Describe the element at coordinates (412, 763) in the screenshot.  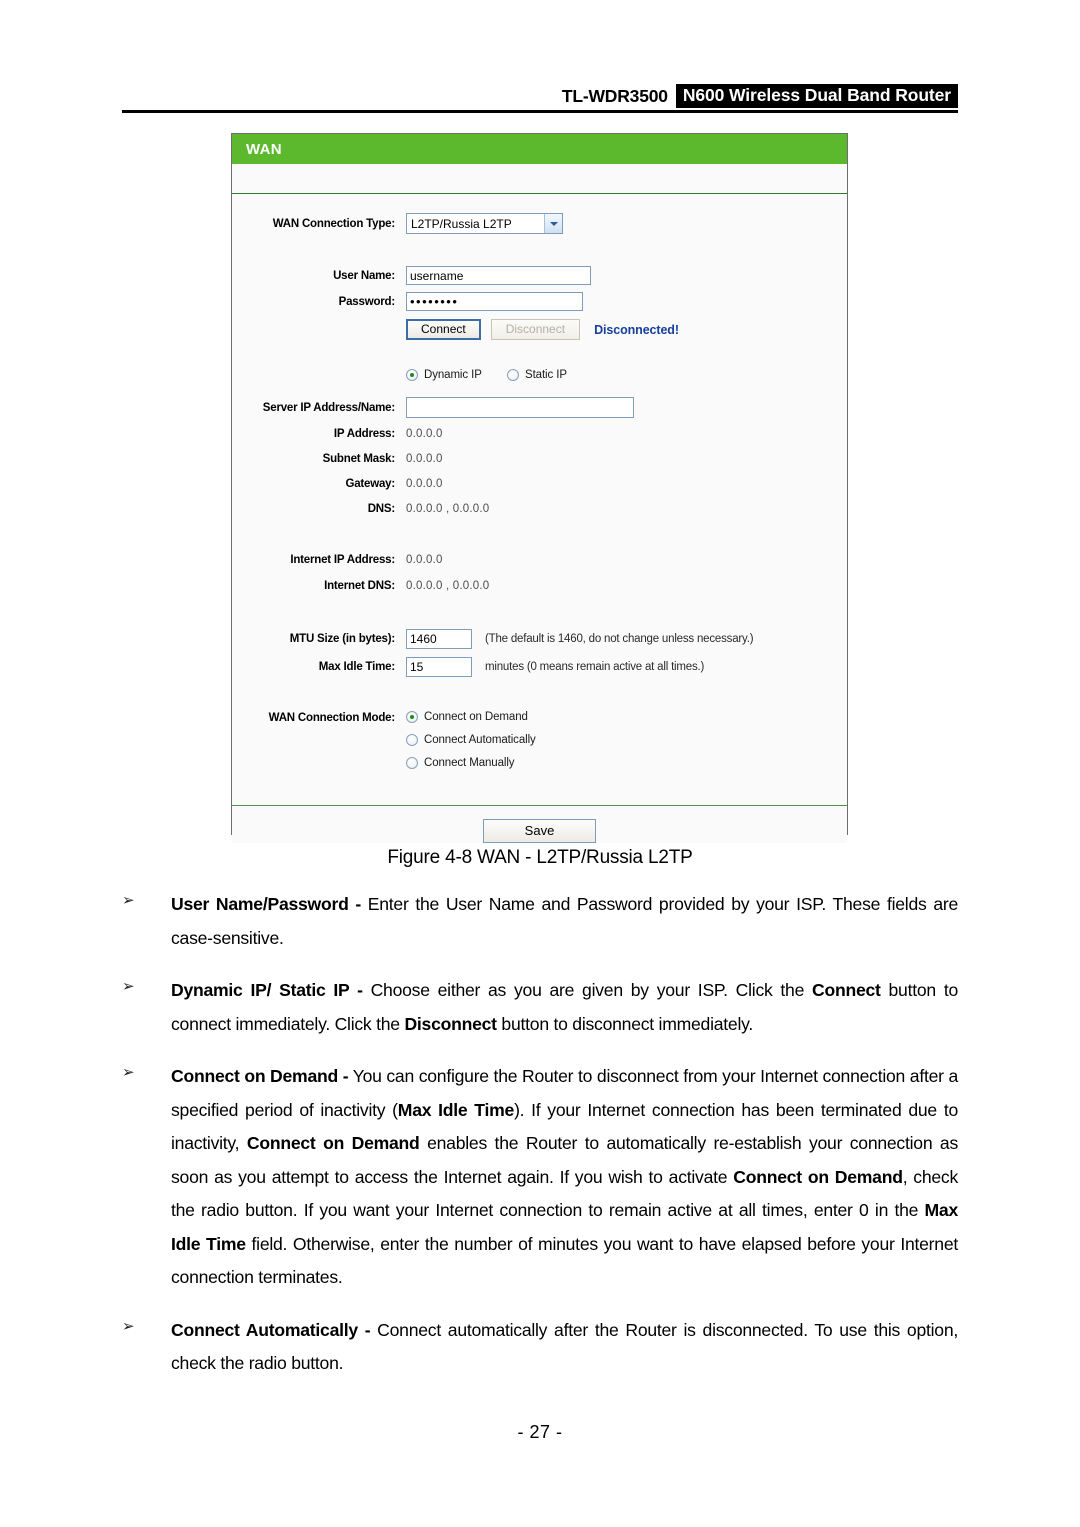
I see `radio-connect-manually-indicator` at that location.